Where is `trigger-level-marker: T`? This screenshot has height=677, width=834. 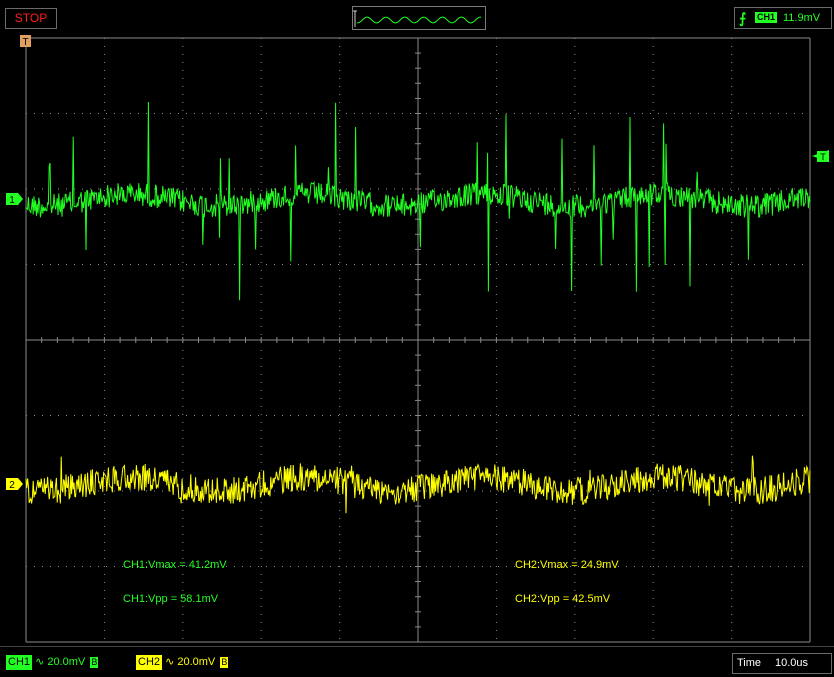
trigger-level-marker: T is located at coordinates (820, 156).